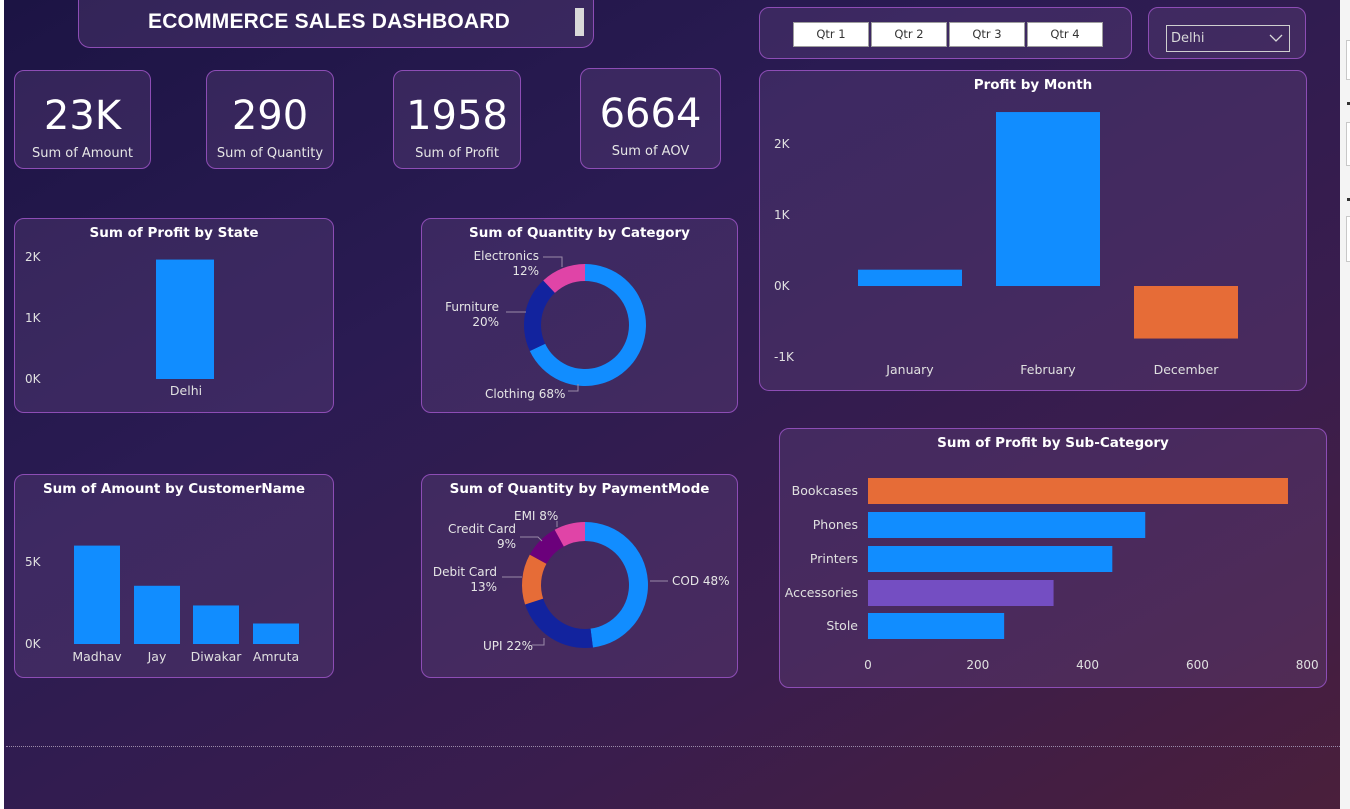 The image size is (1350, 809). I want to click on profit-by-month-plot: 2K 1K 0K -1K January February December, so click(1006, 244).